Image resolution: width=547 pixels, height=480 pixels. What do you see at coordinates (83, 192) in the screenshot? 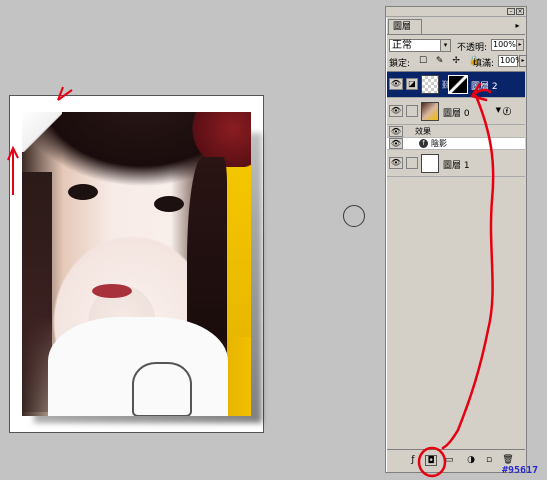
I see `left-eye` at bounding box center [83, 192].